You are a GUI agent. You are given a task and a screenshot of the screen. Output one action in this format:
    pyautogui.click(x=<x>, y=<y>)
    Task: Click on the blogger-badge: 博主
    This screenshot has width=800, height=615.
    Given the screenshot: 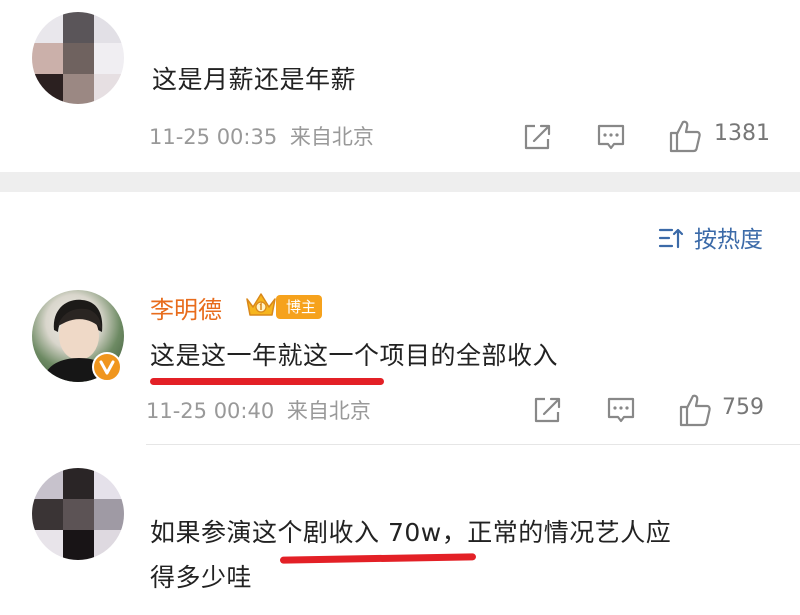 What is the action you would take?
    pyautogui.click(x=299, y=307)
    